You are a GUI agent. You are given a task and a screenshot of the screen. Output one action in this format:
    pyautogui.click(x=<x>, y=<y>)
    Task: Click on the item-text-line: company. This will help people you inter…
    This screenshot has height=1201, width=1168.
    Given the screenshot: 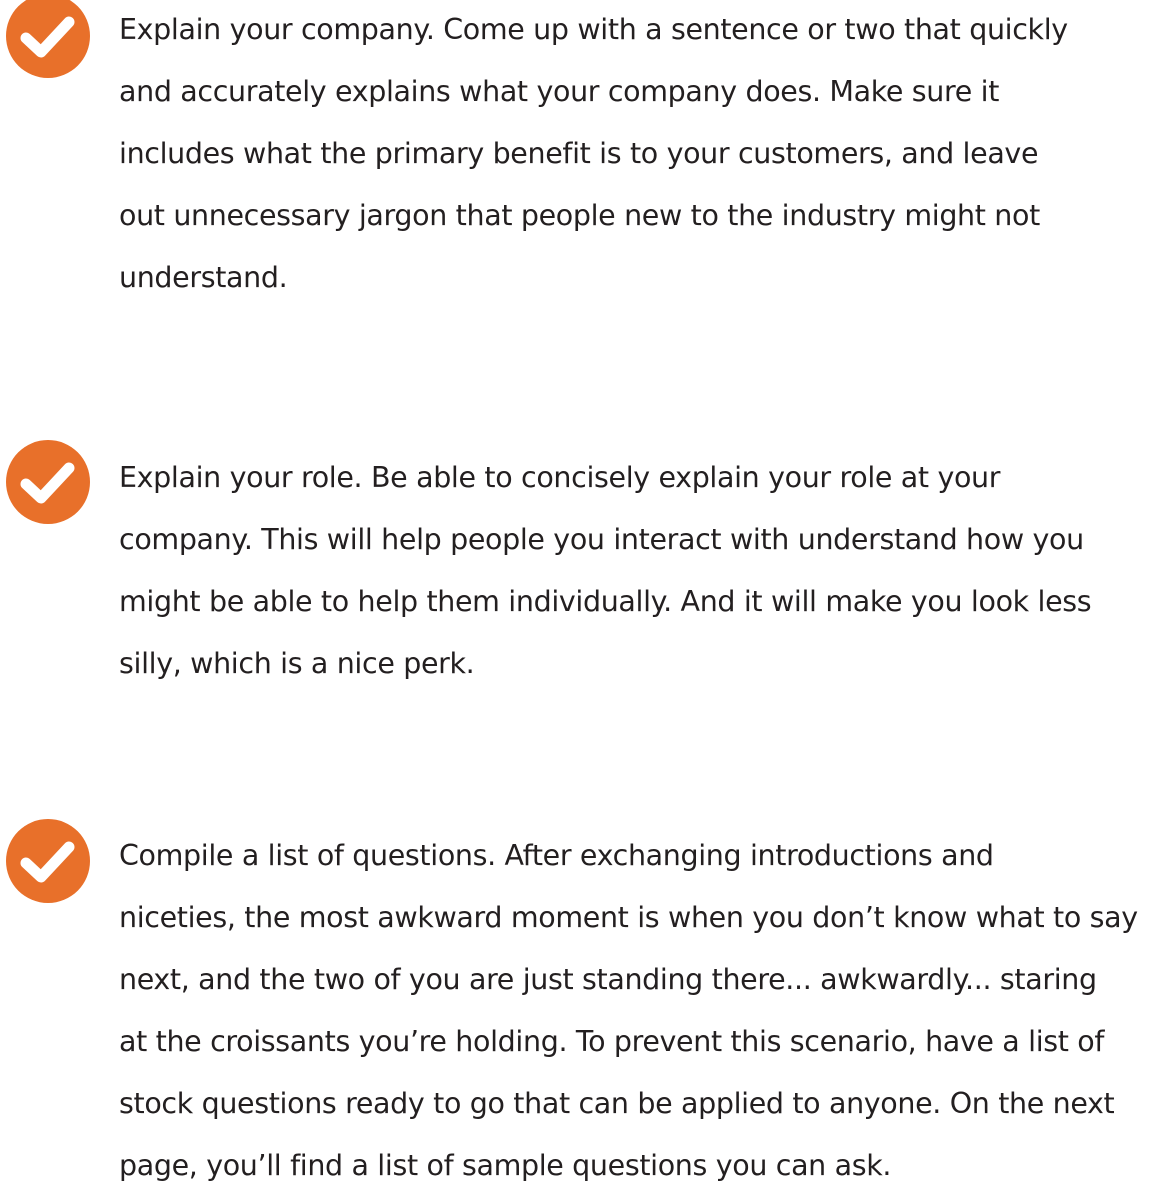 What is the action you would take?
    pyautogui.click(x=601, y=539)
    